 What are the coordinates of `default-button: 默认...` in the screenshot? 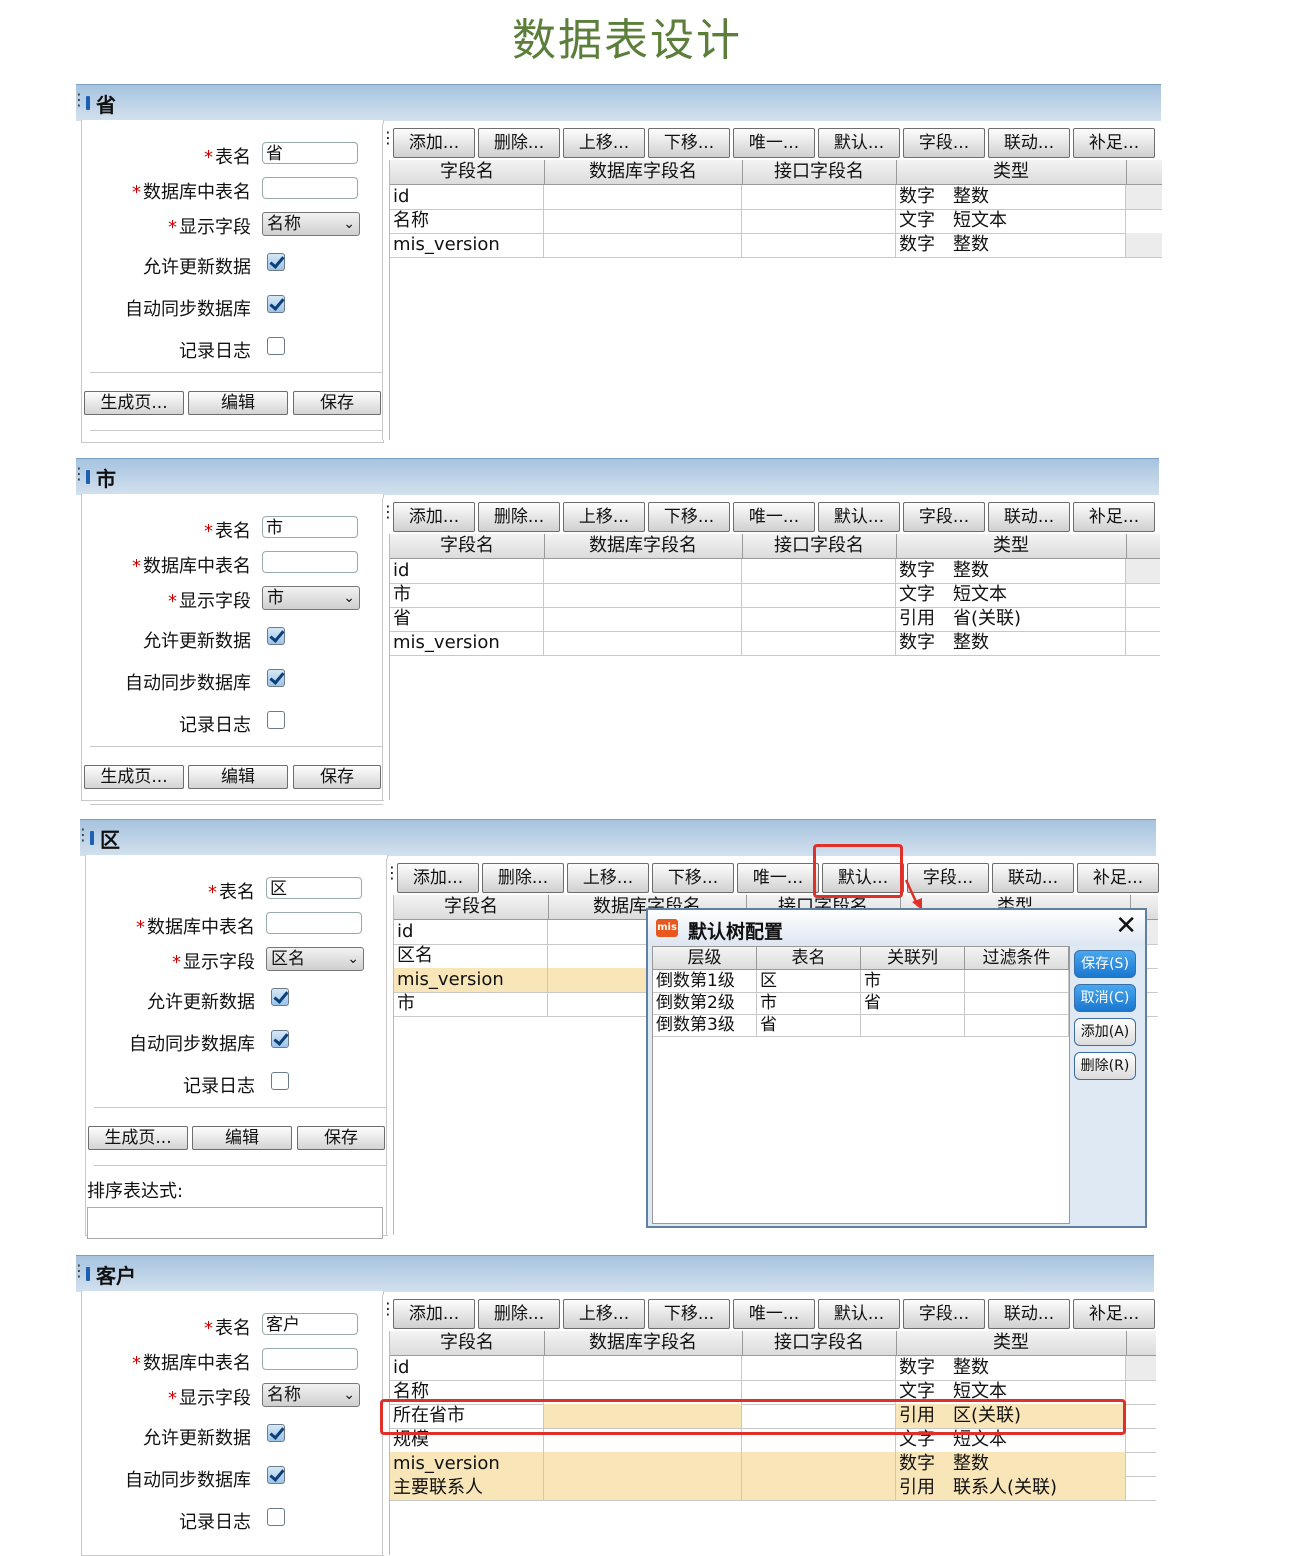 It's located at (859, 517).